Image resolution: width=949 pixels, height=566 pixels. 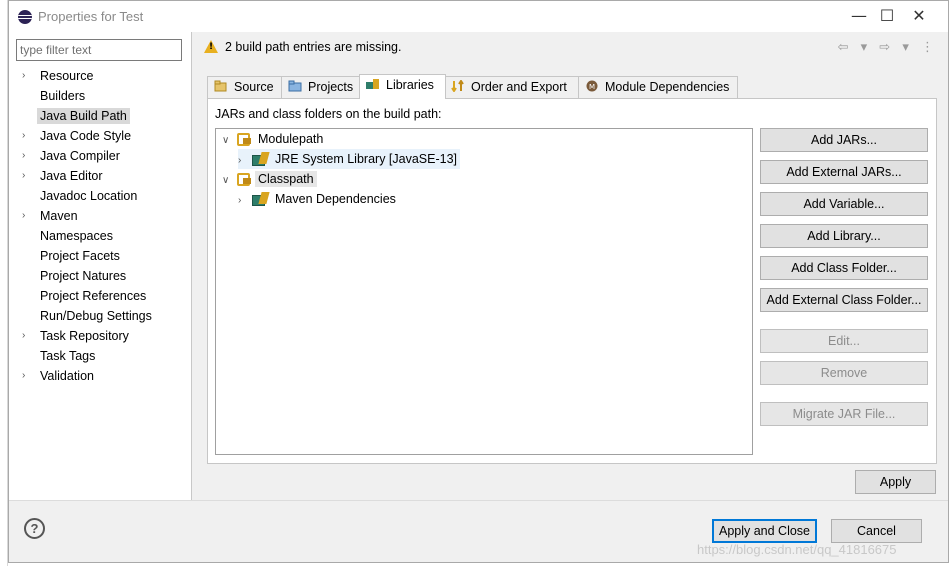 I want to click on sidebar-item-label: Maven, so click(x=59, y=216).